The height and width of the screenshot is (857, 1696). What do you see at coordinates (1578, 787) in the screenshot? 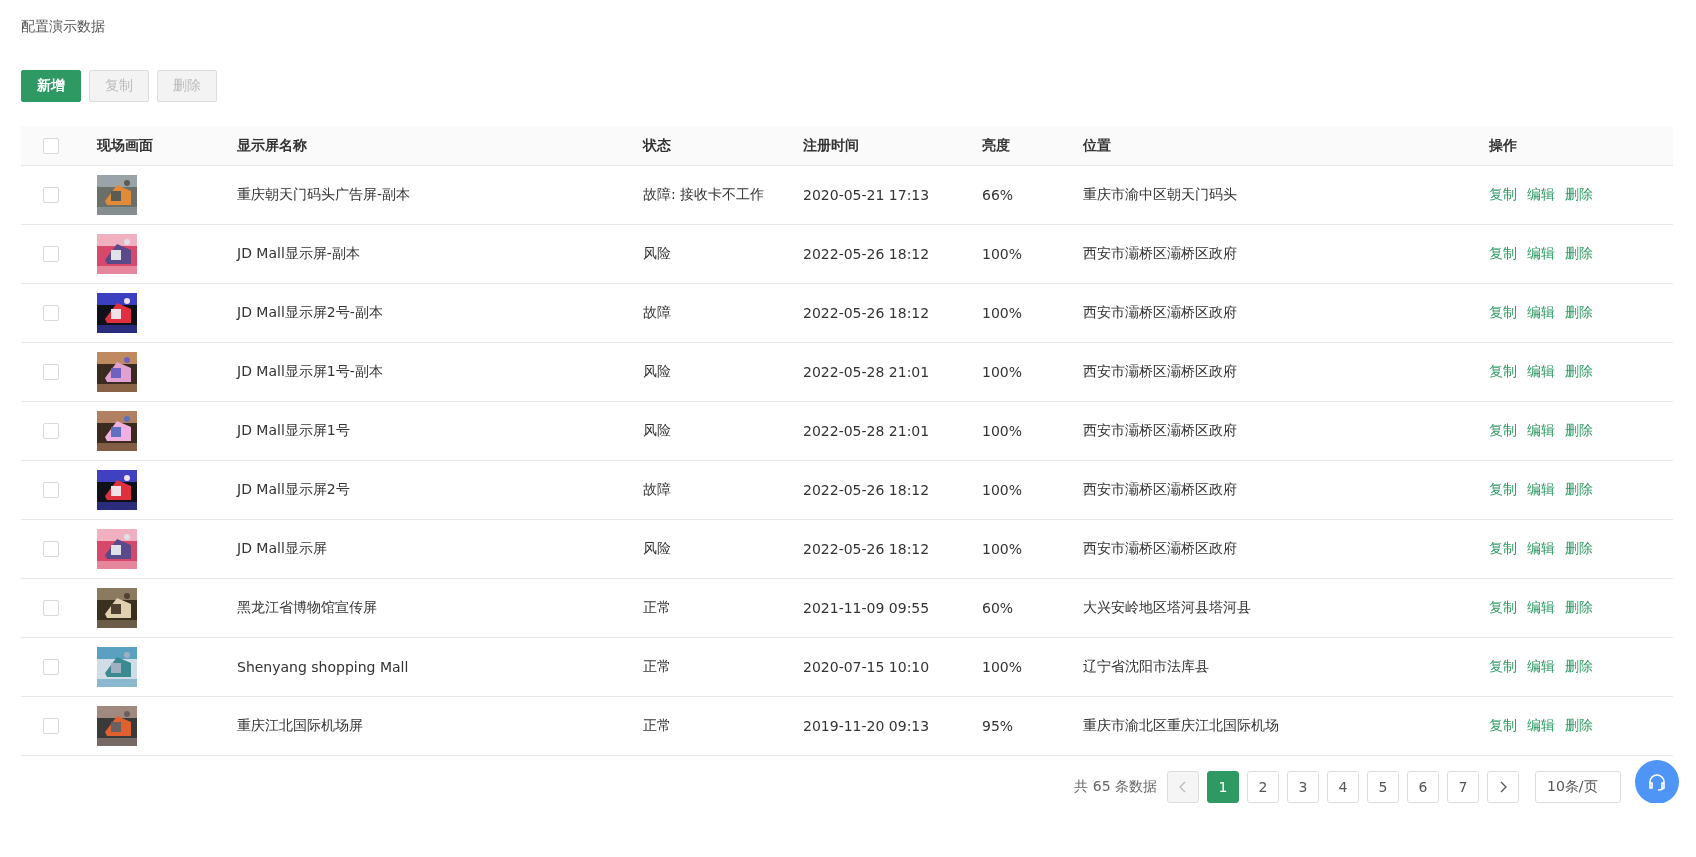
I see `page-size-select: 10条/页` at bounding box center [1578, 787].